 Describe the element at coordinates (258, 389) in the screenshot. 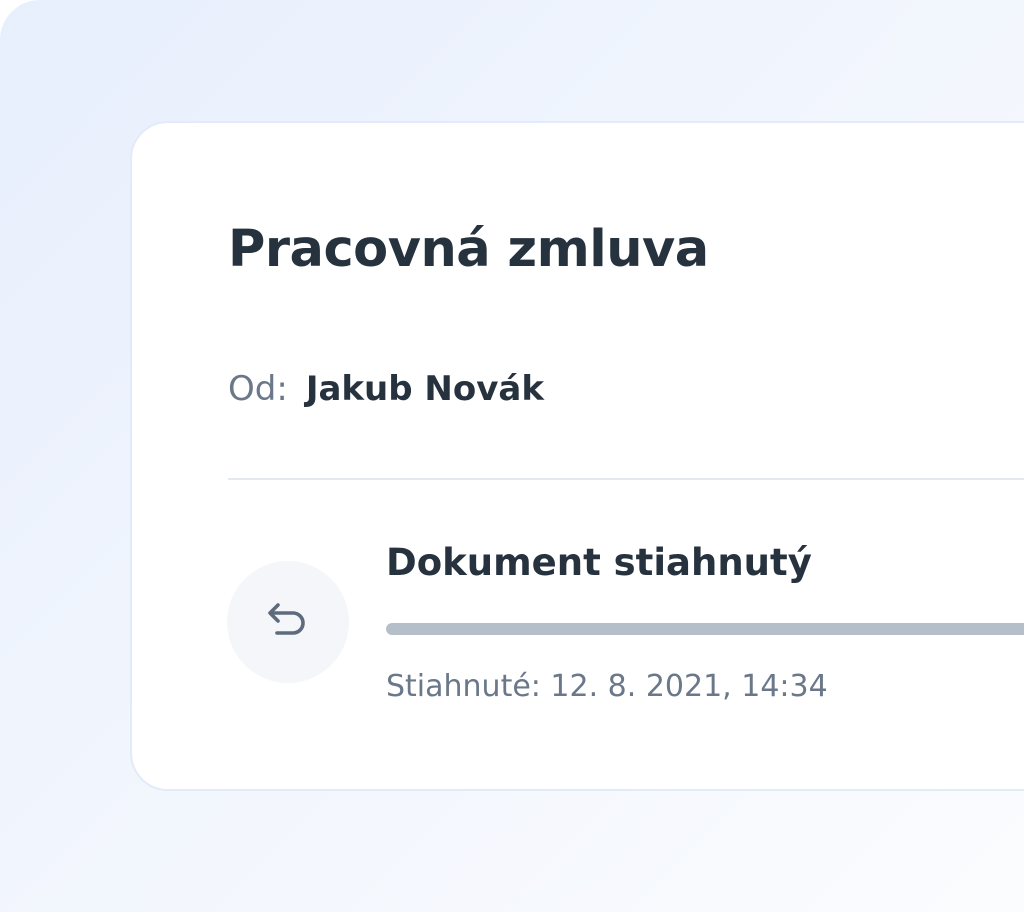

I see `sender-label: Od:` at that location.